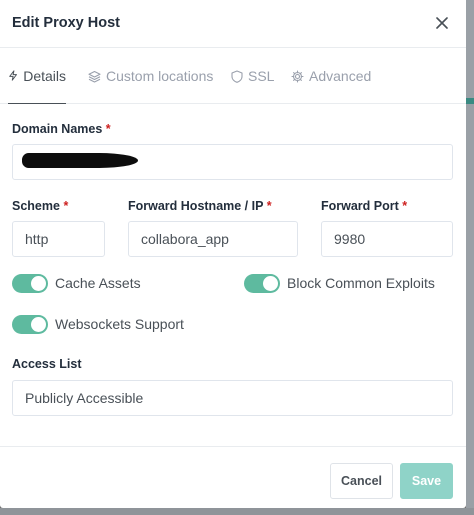 The width and height of the screenshot is (474, 515). I want to click on access-list-label: Access List, so click(47, 364).